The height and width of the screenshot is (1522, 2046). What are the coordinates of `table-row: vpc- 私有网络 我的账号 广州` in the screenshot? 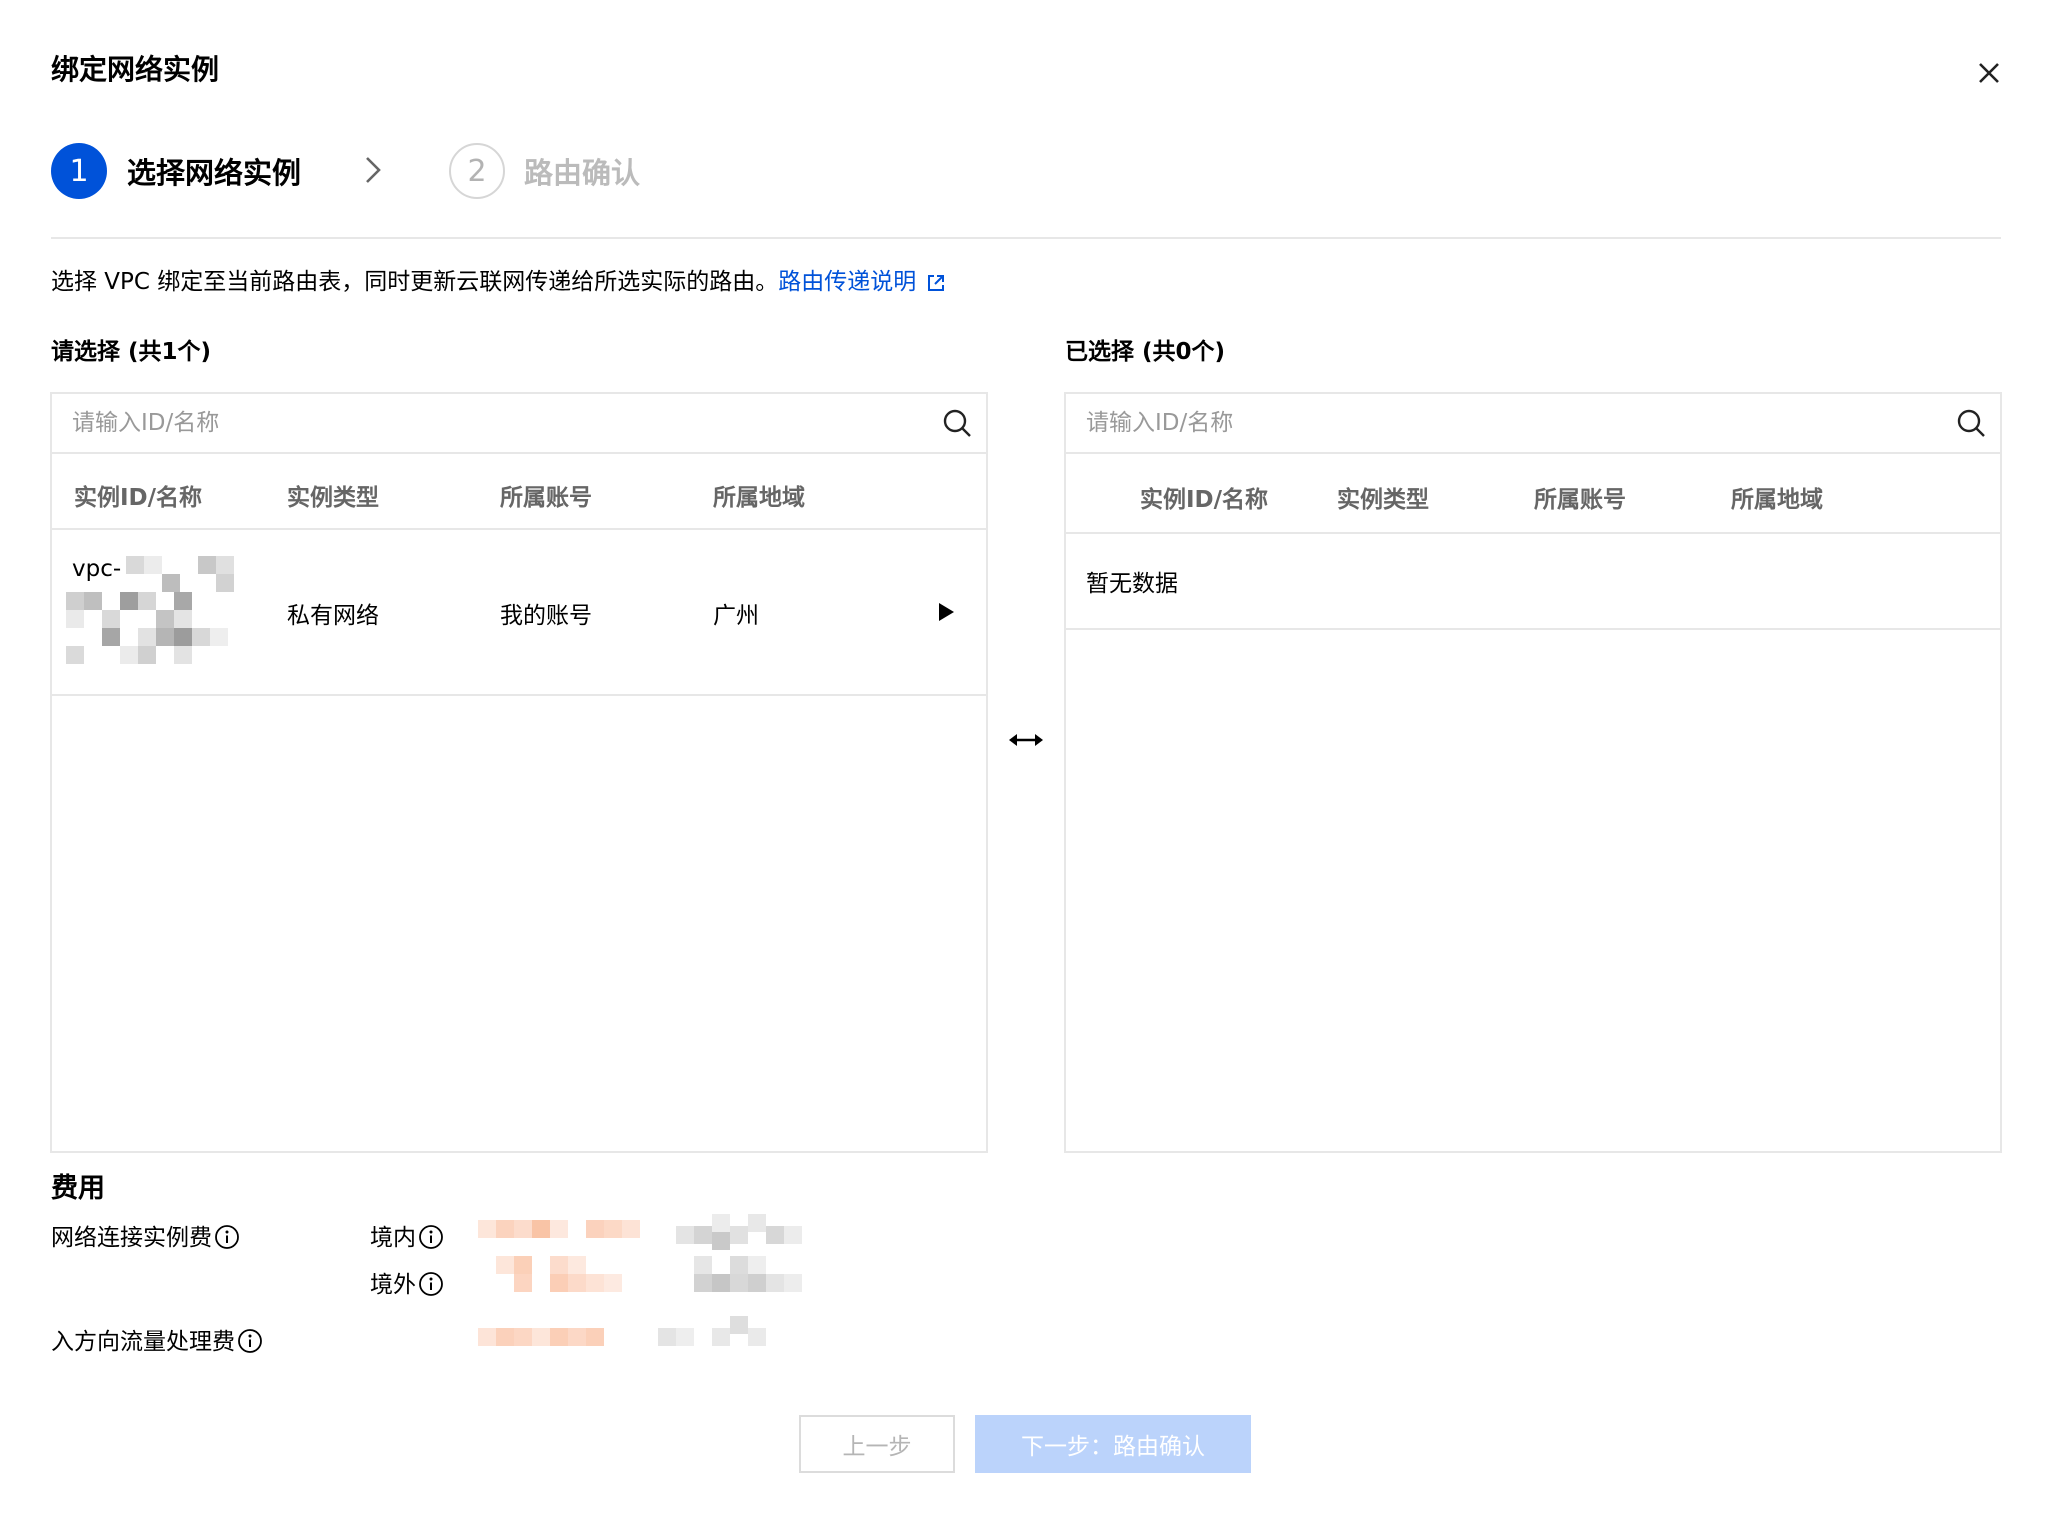 It's located at (519, 613).